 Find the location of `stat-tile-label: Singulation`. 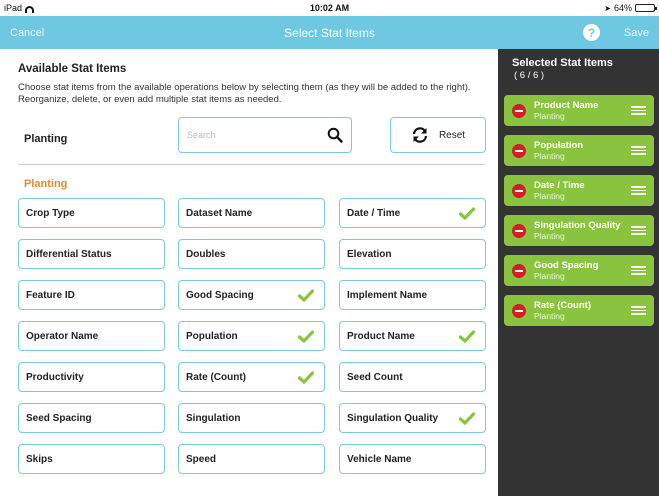

stat-tile-label: Singulation is located at coordinates (213, 418).